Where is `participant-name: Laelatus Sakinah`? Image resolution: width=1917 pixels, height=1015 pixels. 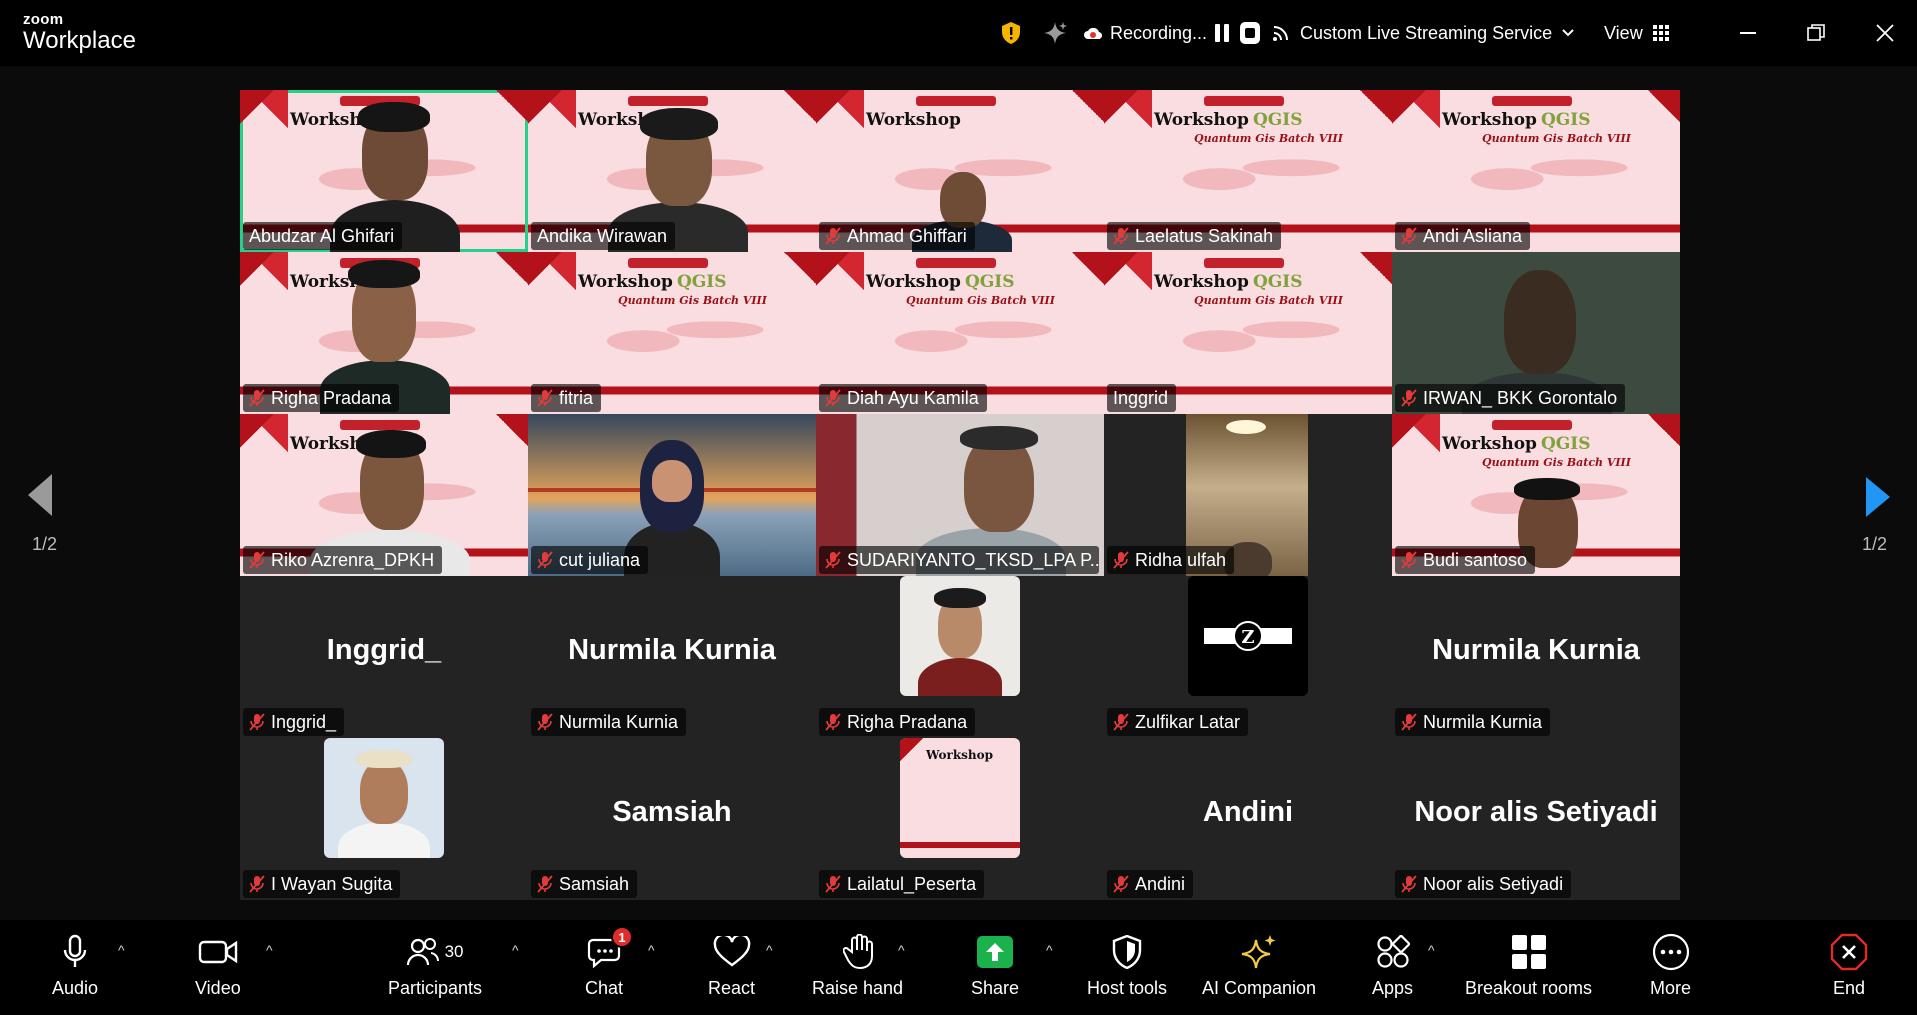 participant-name: Laelatus Sakinah is located at coordinates (1194, 236).